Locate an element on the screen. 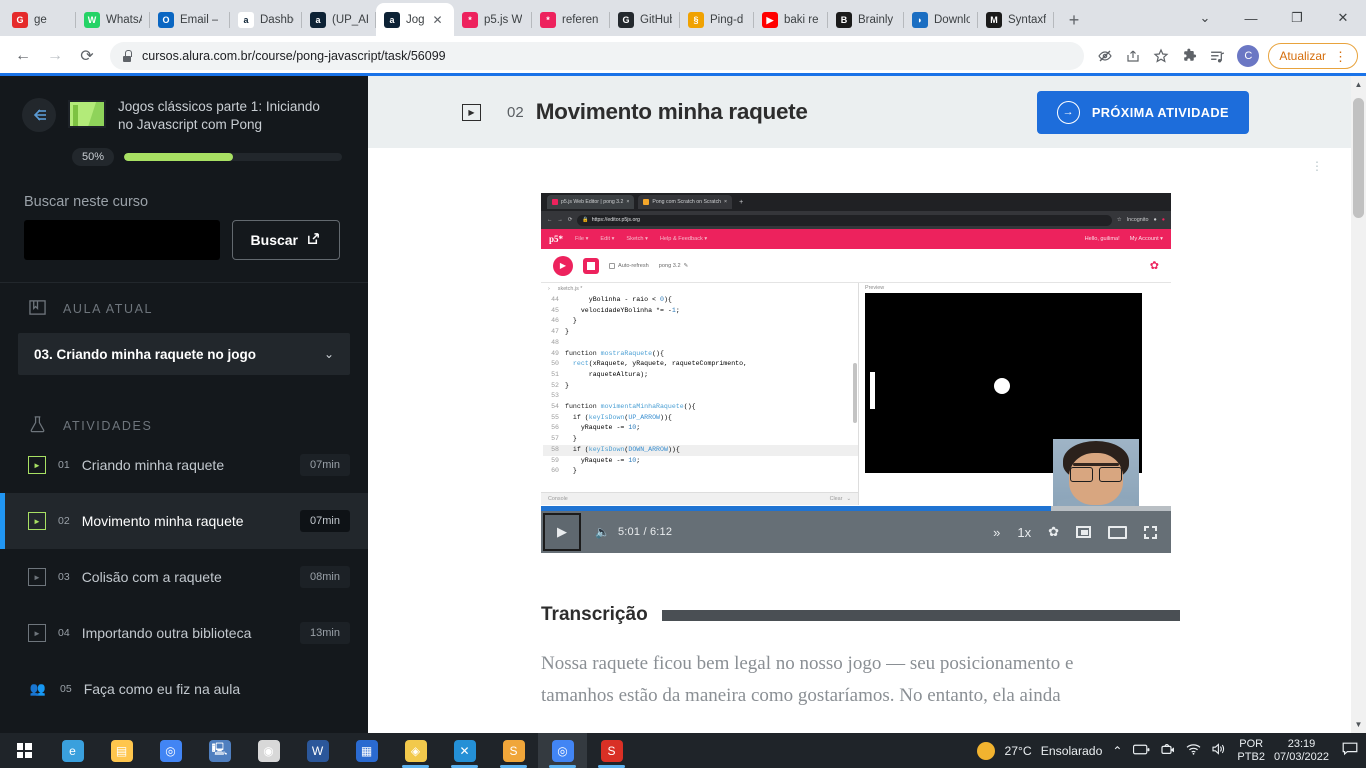  share-icon is located at coordinates (1133, 56).